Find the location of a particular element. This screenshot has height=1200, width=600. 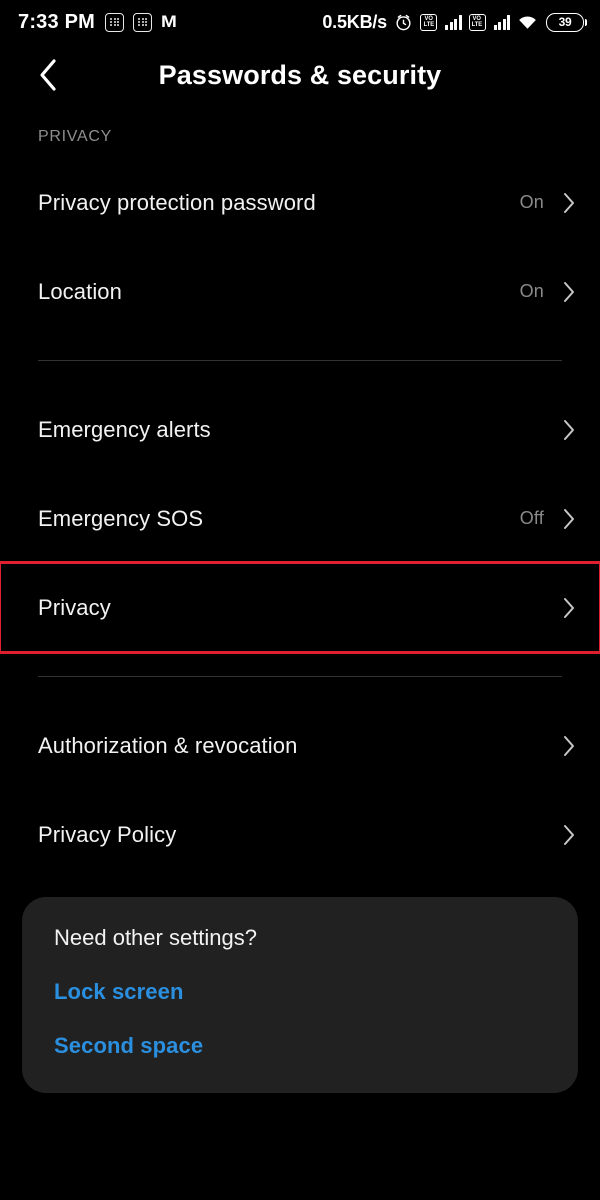

list-item-emergency-sos: Emergency SOS Off is located at coordinates (300, 518).